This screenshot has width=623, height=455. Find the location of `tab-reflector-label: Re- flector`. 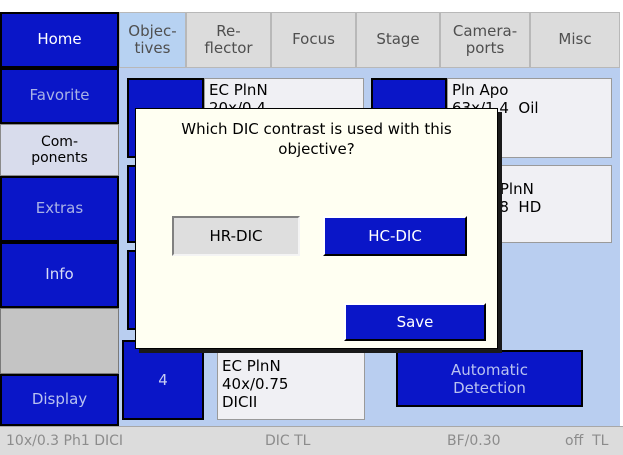

tab-reflector-label: Re- flector is located at coordinates (228, 39).